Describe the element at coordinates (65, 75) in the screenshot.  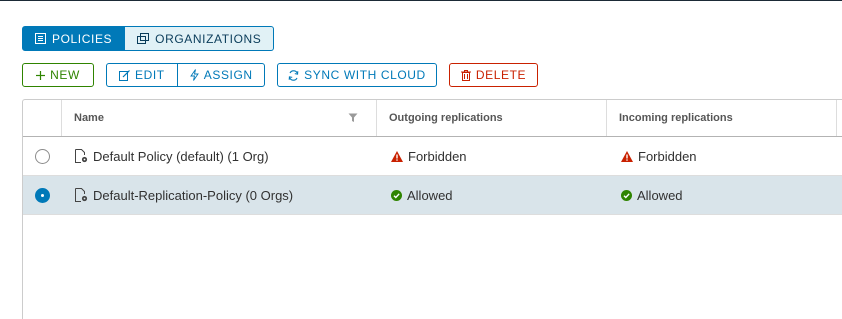
I see `new-button-label: NEW` at that location.